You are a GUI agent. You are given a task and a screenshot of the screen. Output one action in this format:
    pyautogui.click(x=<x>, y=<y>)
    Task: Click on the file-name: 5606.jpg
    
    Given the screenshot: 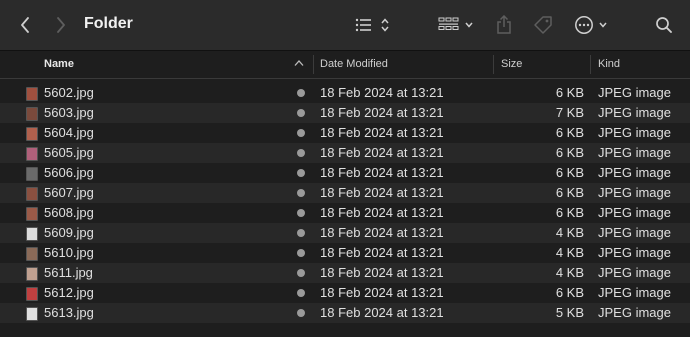 What is the action you would take?
    pyautogui.click(x=69, y=172)
    